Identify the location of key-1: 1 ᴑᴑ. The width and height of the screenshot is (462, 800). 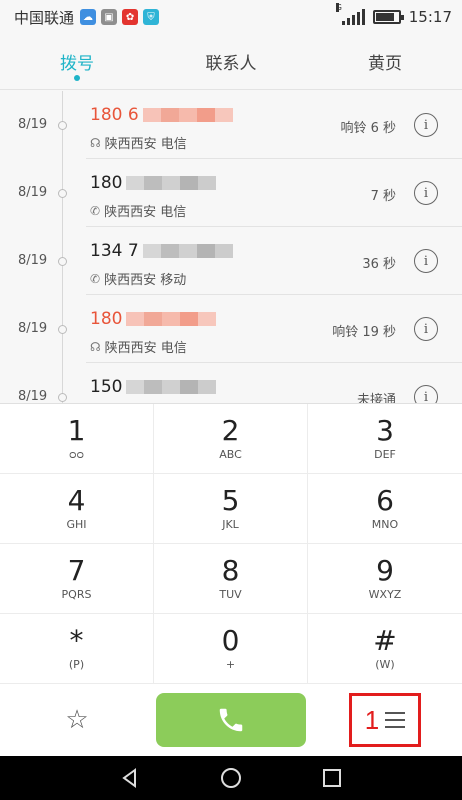
(77, 439).